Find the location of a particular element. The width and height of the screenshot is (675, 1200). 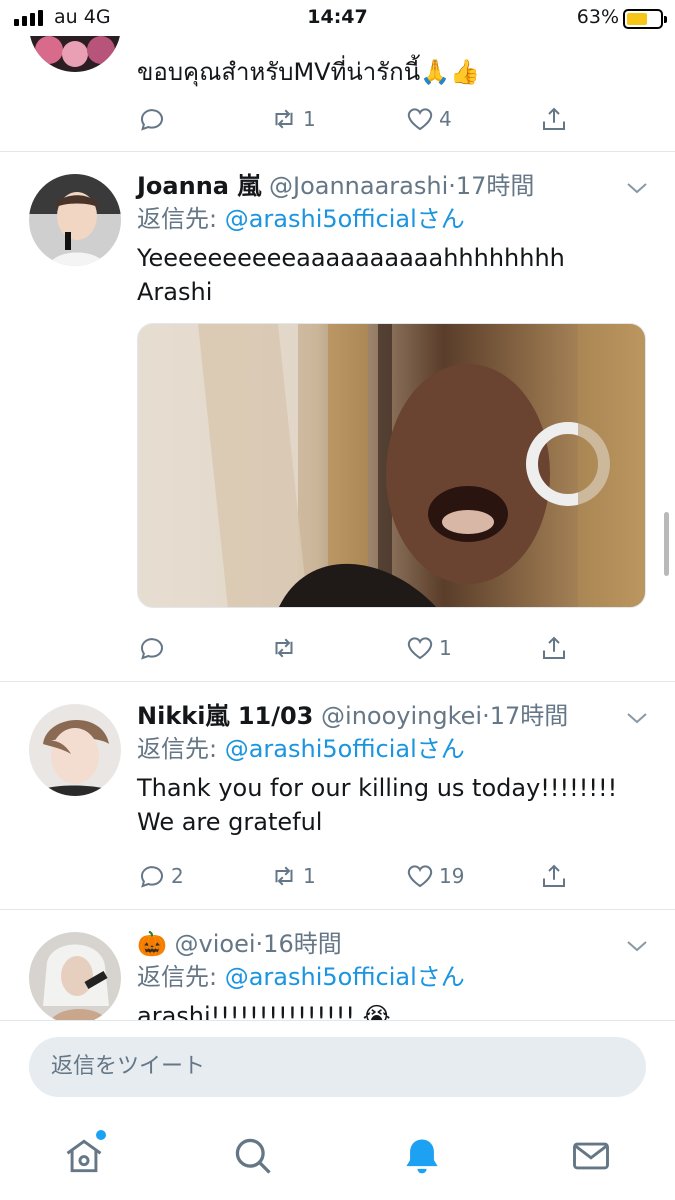

battery-icon is located at coordinates (645, 19).